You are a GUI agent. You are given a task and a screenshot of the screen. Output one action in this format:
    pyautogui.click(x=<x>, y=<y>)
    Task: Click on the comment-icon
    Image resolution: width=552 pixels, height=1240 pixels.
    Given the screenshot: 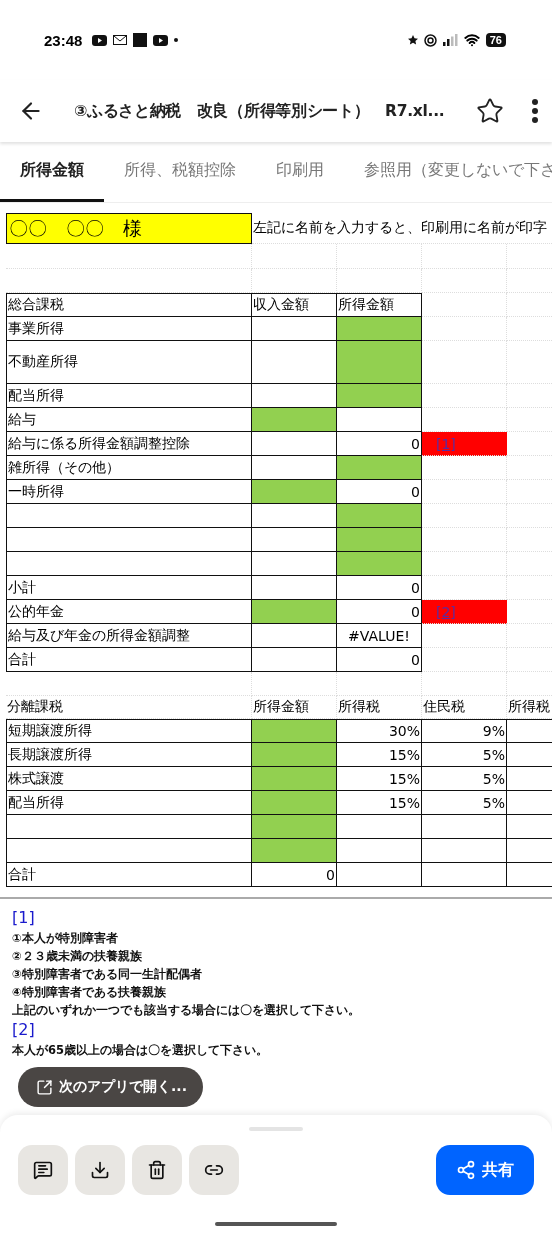 What is the action you would take?
    pyautogui.click(x=43, y=1170)
    